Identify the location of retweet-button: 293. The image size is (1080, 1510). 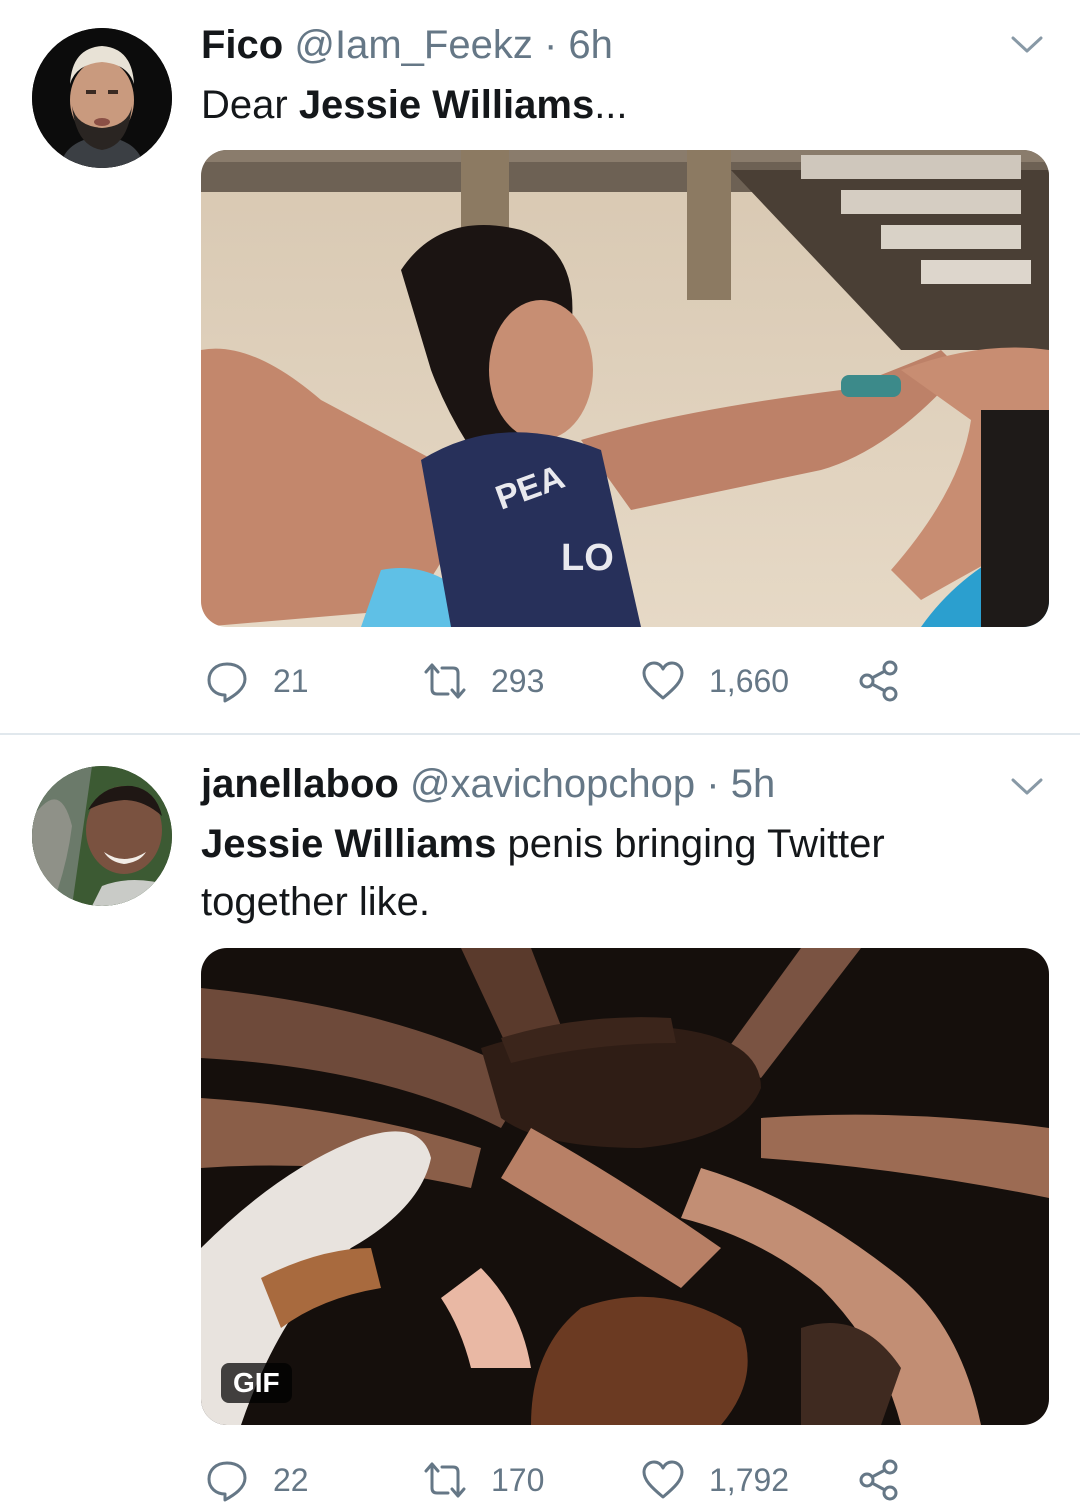
(483, 681).